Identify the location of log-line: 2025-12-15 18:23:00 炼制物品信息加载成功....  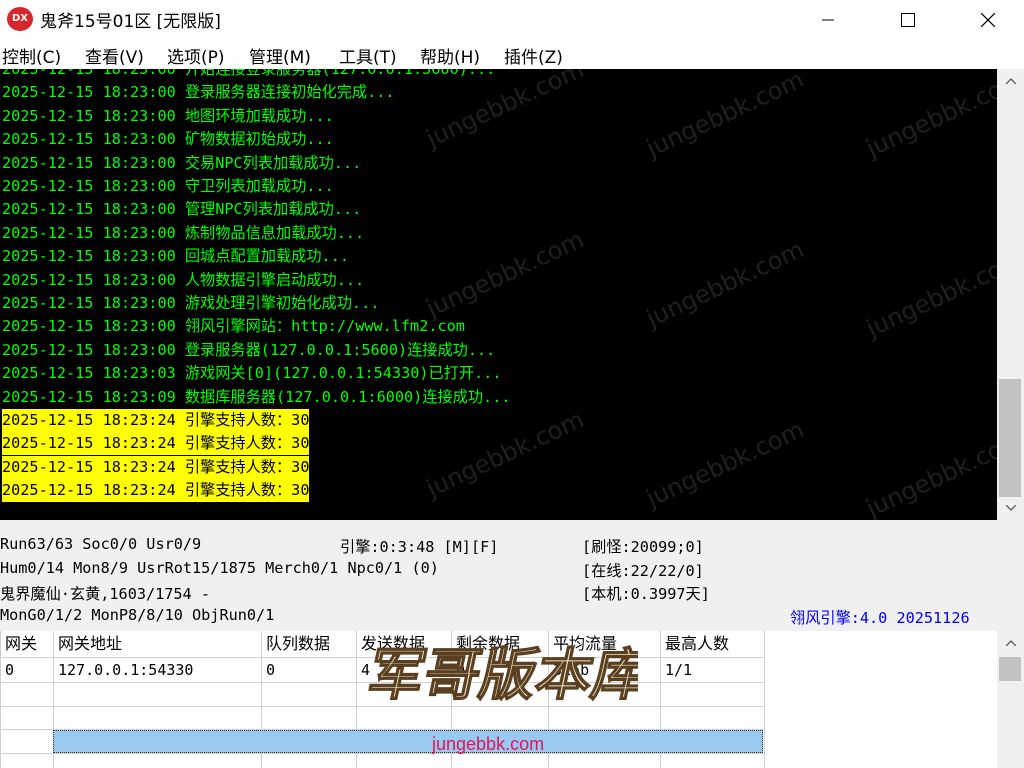
(183, 232).